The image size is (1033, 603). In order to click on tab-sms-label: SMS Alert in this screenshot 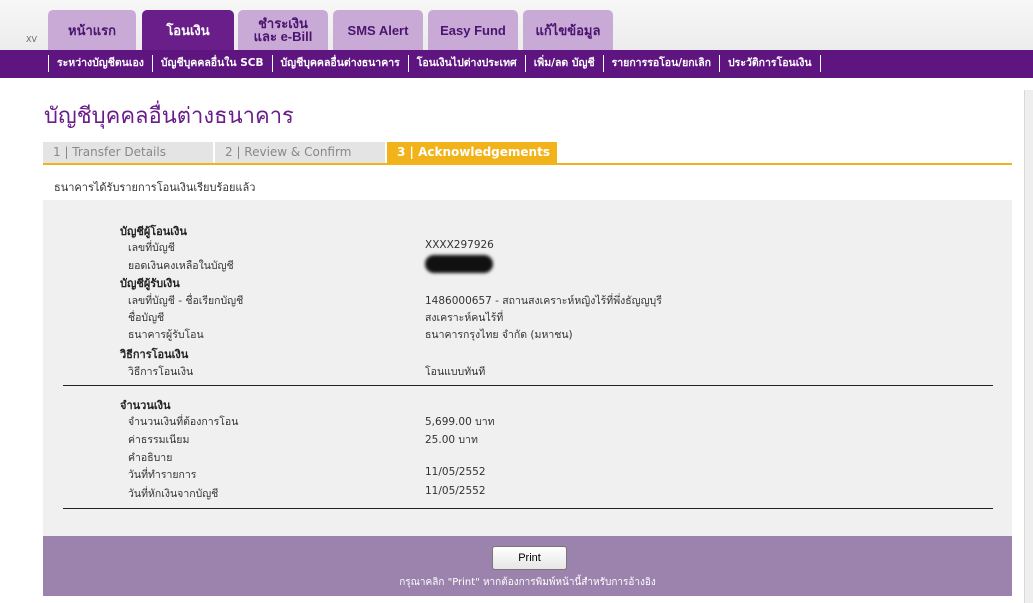, I will do `click(378, 30)`.